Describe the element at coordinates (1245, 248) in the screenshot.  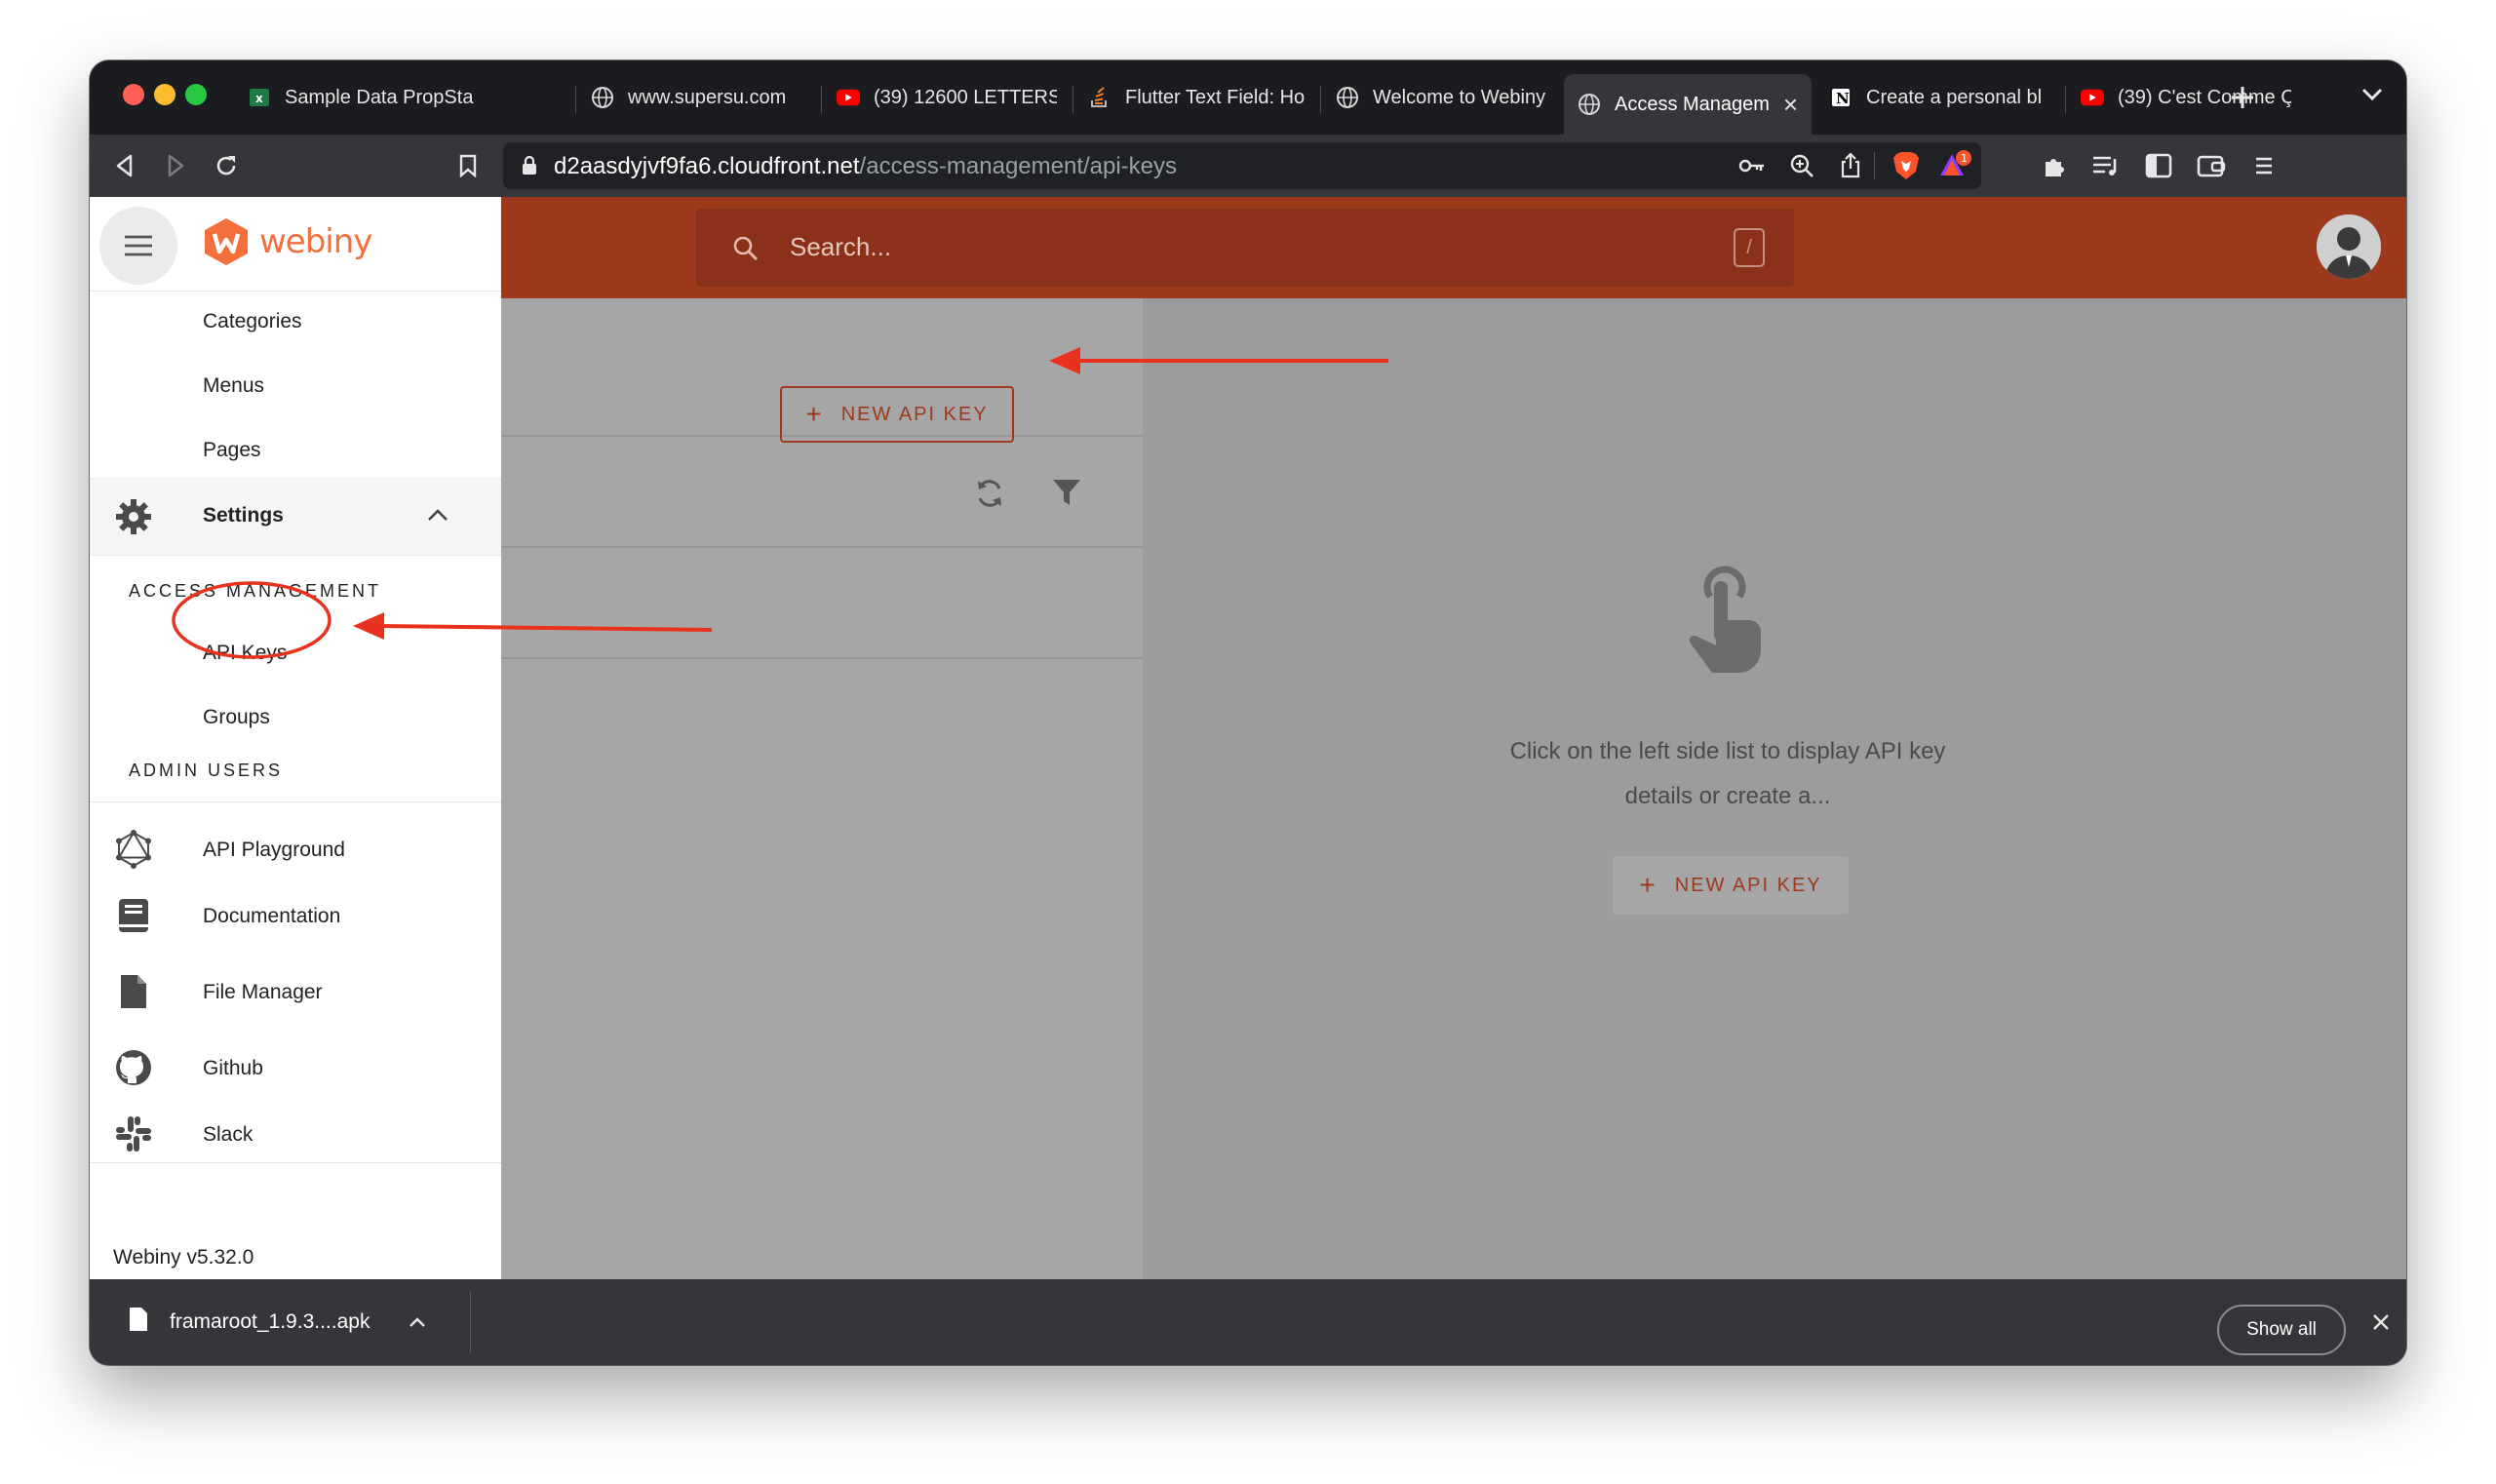
I see `search-input: Search... /` at that location.